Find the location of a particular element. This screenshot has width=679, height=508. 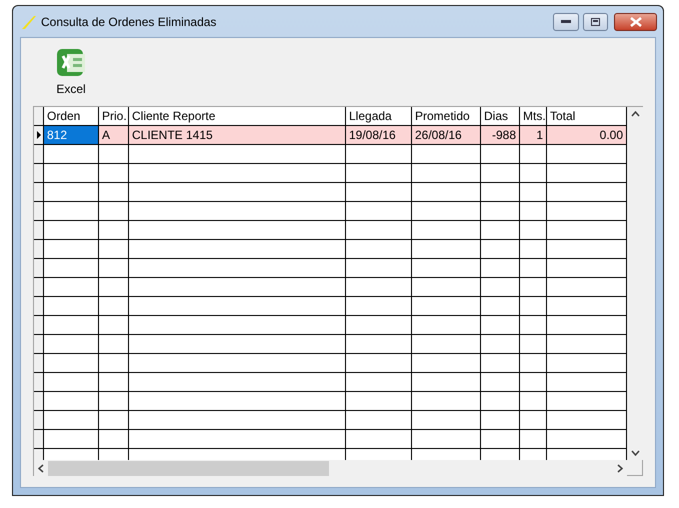

close-icon is located at coordinates (636, 21).